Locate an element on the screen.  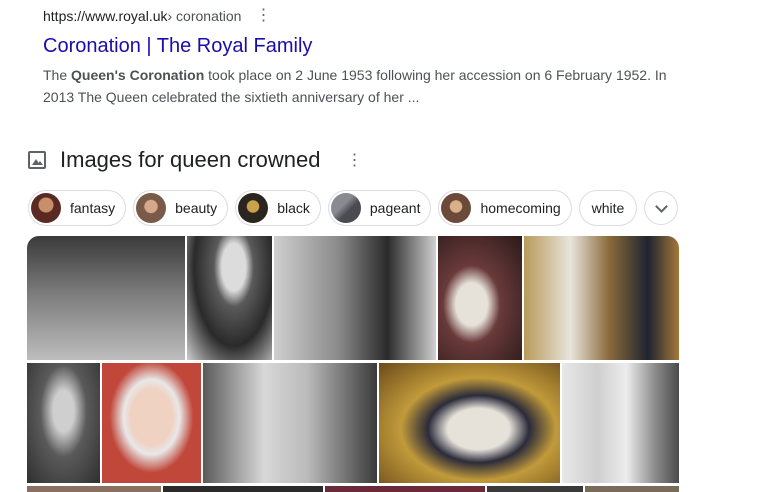
result-url-row: https://www.royal.uk › coronation ⋮ is located at coordinates (363, 16).